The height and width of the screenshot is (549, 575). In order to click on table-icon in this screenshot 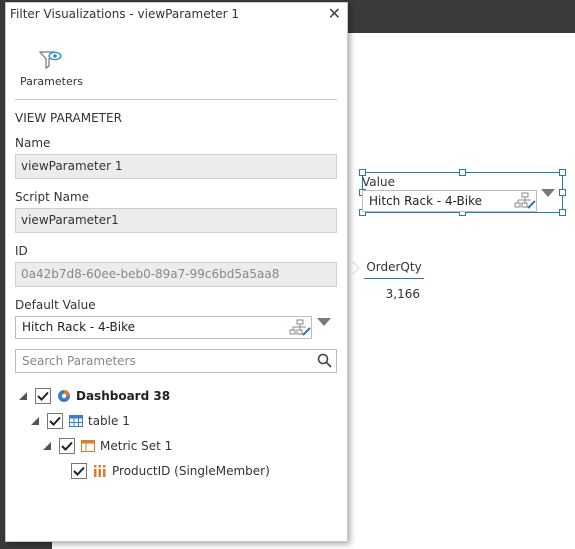, I will do `click(76, 421)`.